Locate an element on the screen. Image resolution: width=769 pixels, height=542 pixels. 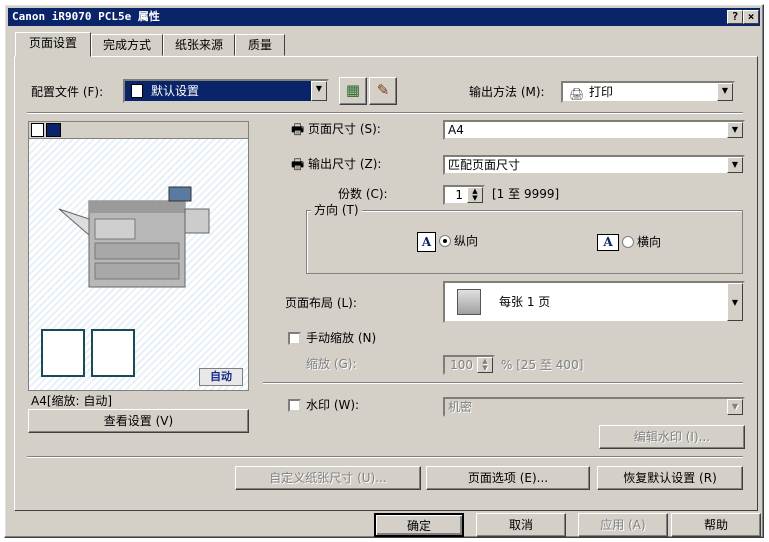
layout-page-icon is located at coordinates (469, 302).